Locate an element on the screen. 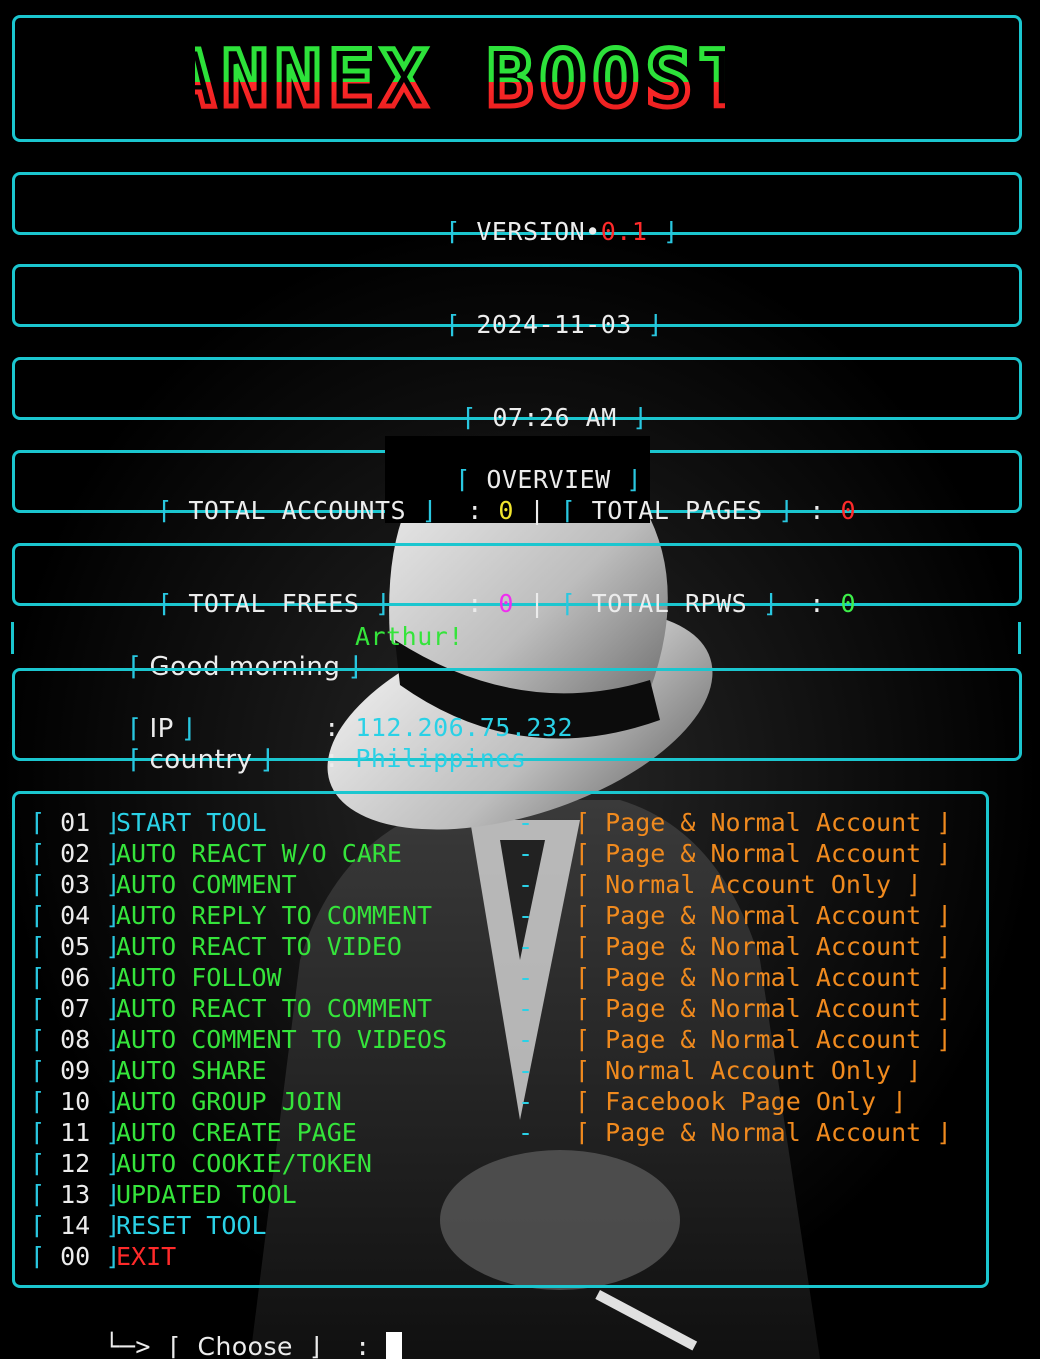 The width and height of the screenshot is (1040, 1359). total-pages-value: 0 is located at coordinates (848, 510).